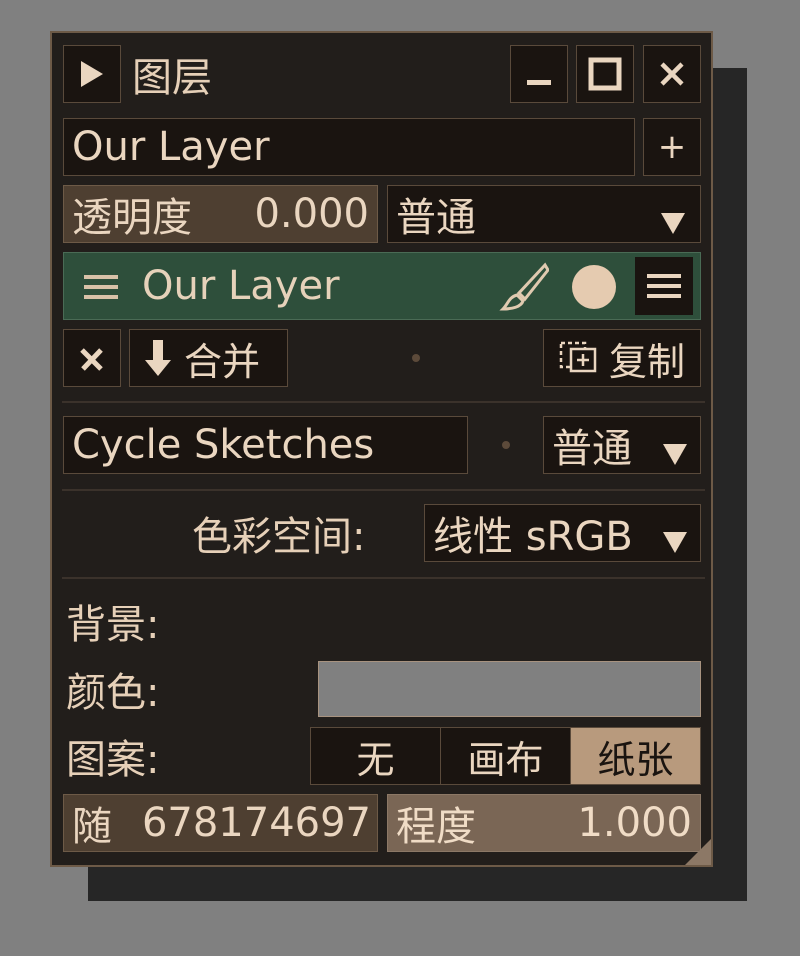 Image resolution: width=800 pixels, height=956 pixels. I want to click on menu-icon, so click(664, 286).